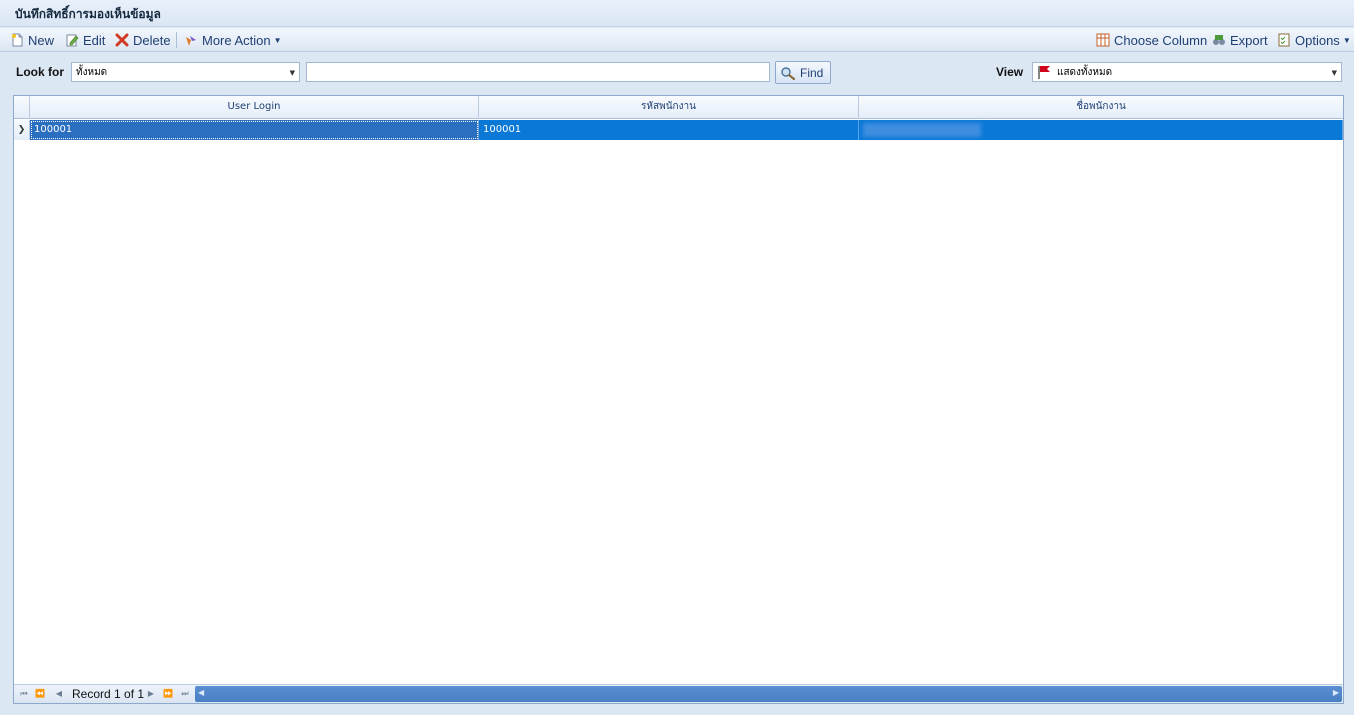 The height and width of the screenshot is (715, 1354). I want to click on flag-icon, so click(1045, 72).